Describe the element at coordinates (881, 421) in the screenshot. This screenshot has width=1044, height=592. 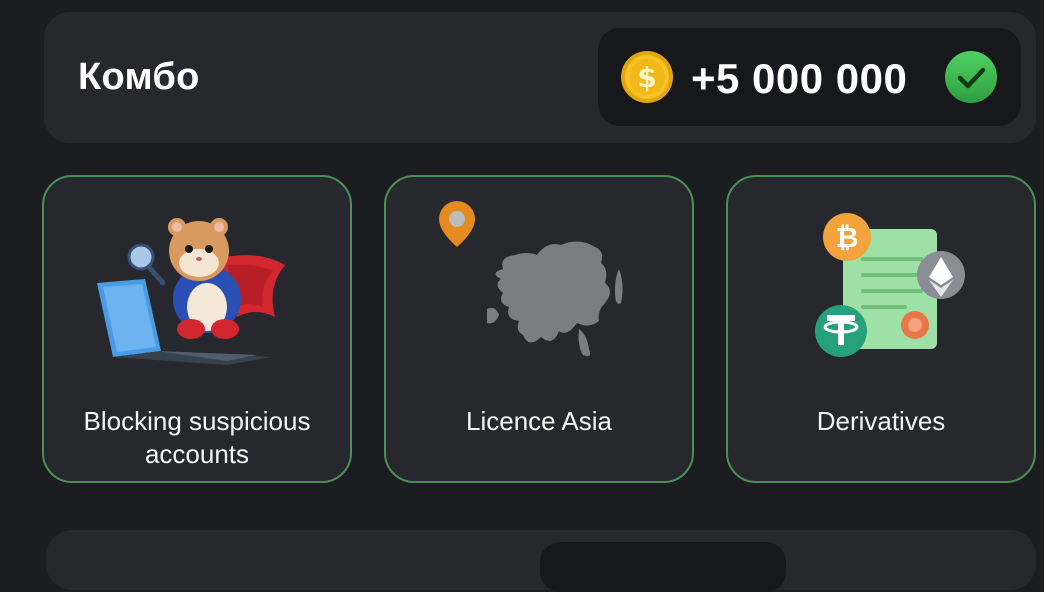
I see `combo-card-label: Derivatives` at that location.